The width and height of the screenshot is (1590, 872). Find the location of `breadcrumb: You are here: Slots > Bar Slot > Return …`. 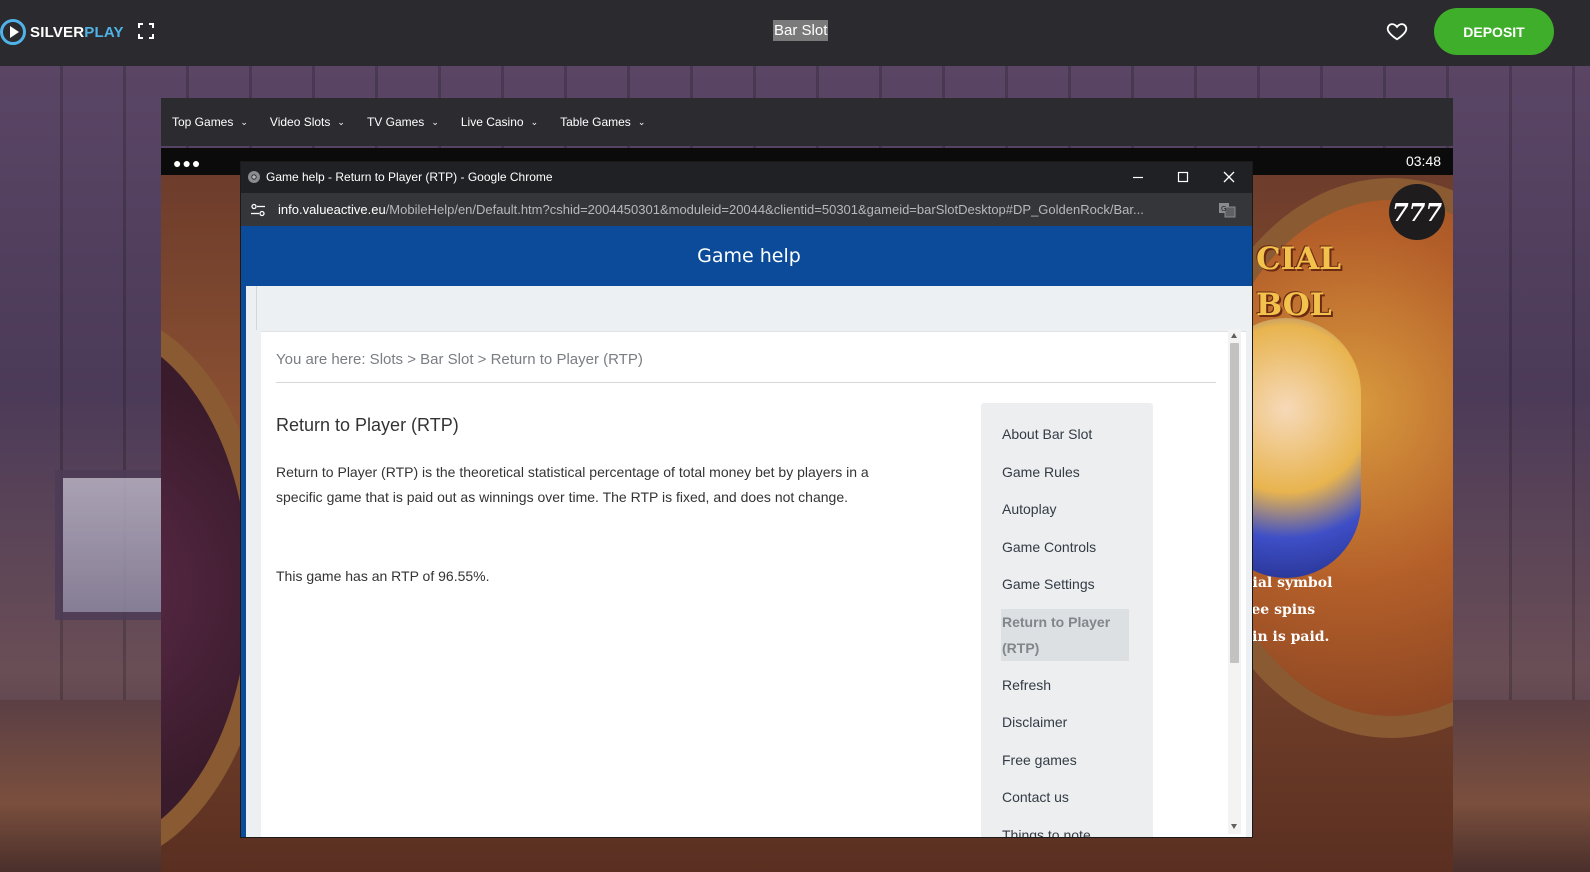

breadcrumb: You are here: Slots > Bar Slot > Return … is located at coordinates (459, 359).